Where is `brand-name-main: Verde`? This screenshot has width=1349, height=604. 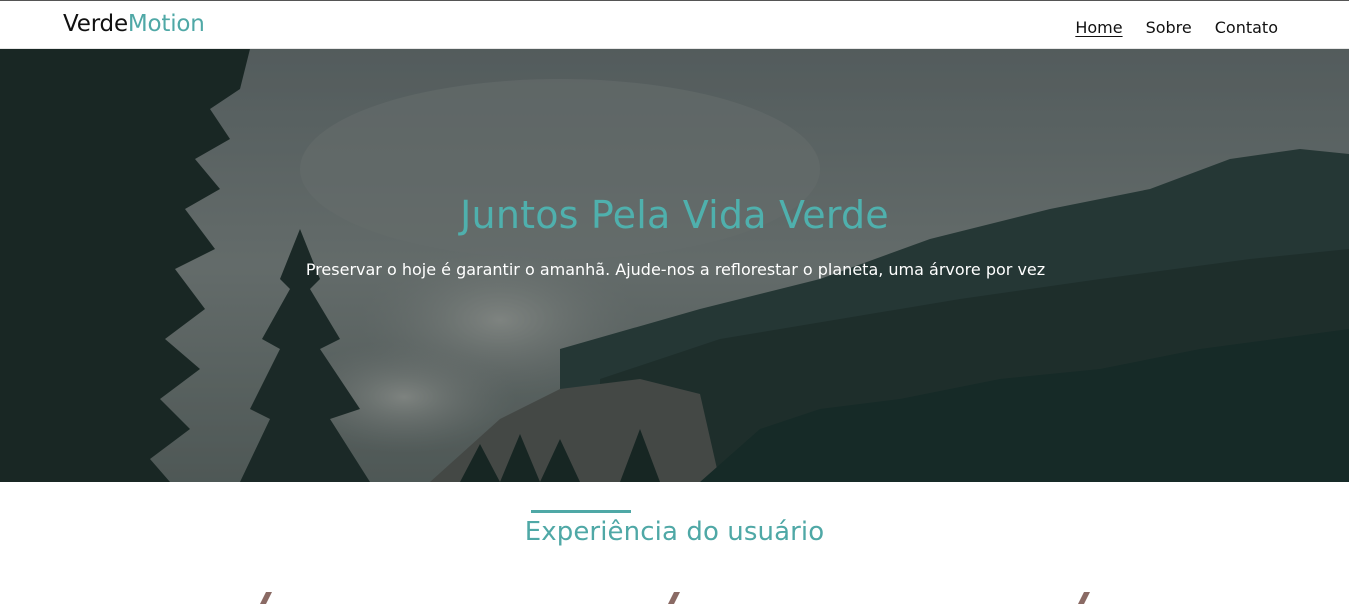
brand-name-main: Verde is located at coordinates (95, 24).